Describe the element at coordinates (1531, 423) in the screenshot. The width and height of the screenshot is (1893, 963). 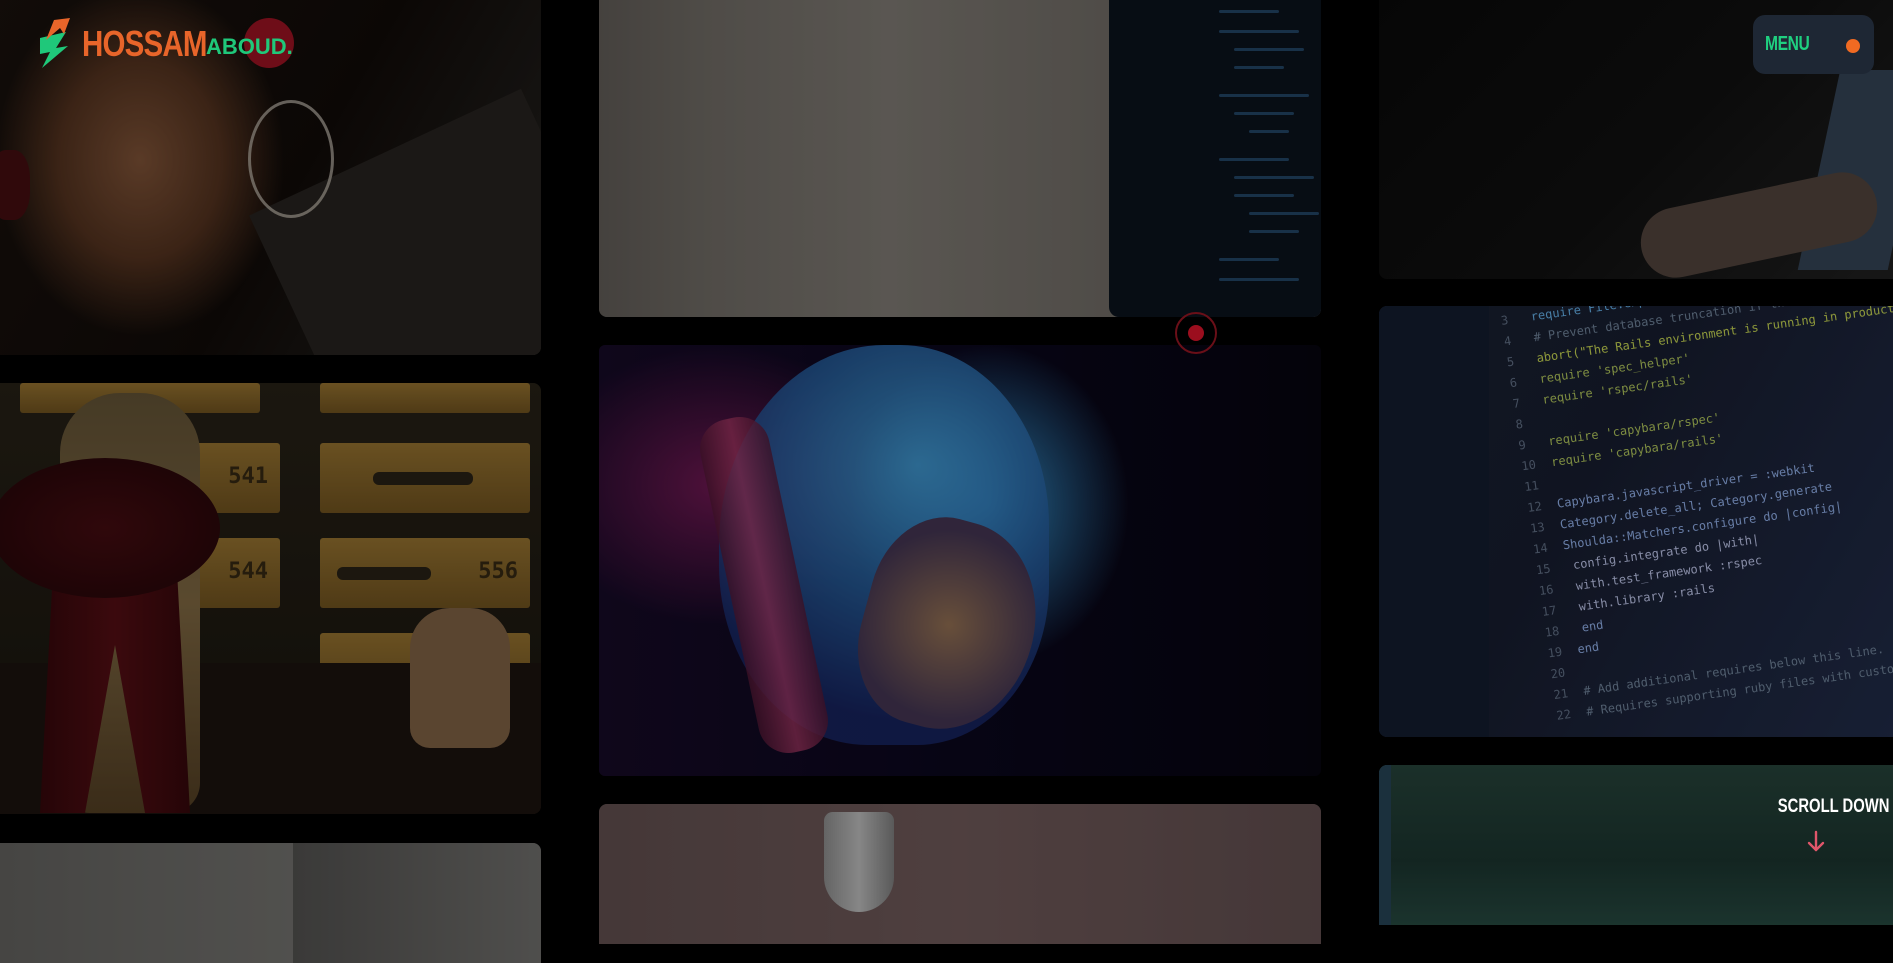
I see `code-line: 8` at that location.